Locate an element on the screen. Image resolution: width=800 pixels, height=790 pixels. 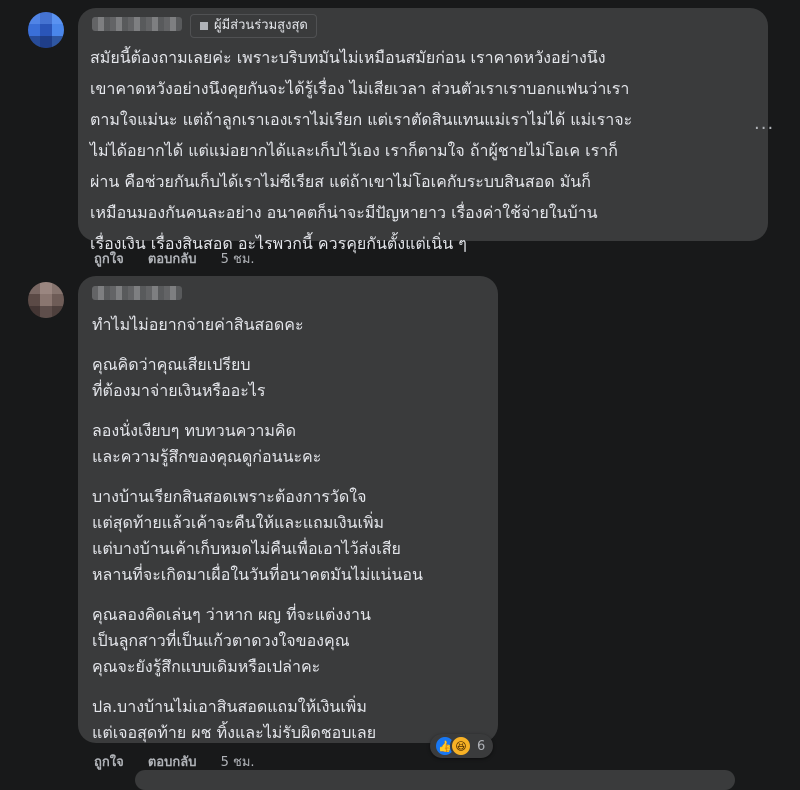
more-options-icon: ··· is located at coordinates (764, 128).